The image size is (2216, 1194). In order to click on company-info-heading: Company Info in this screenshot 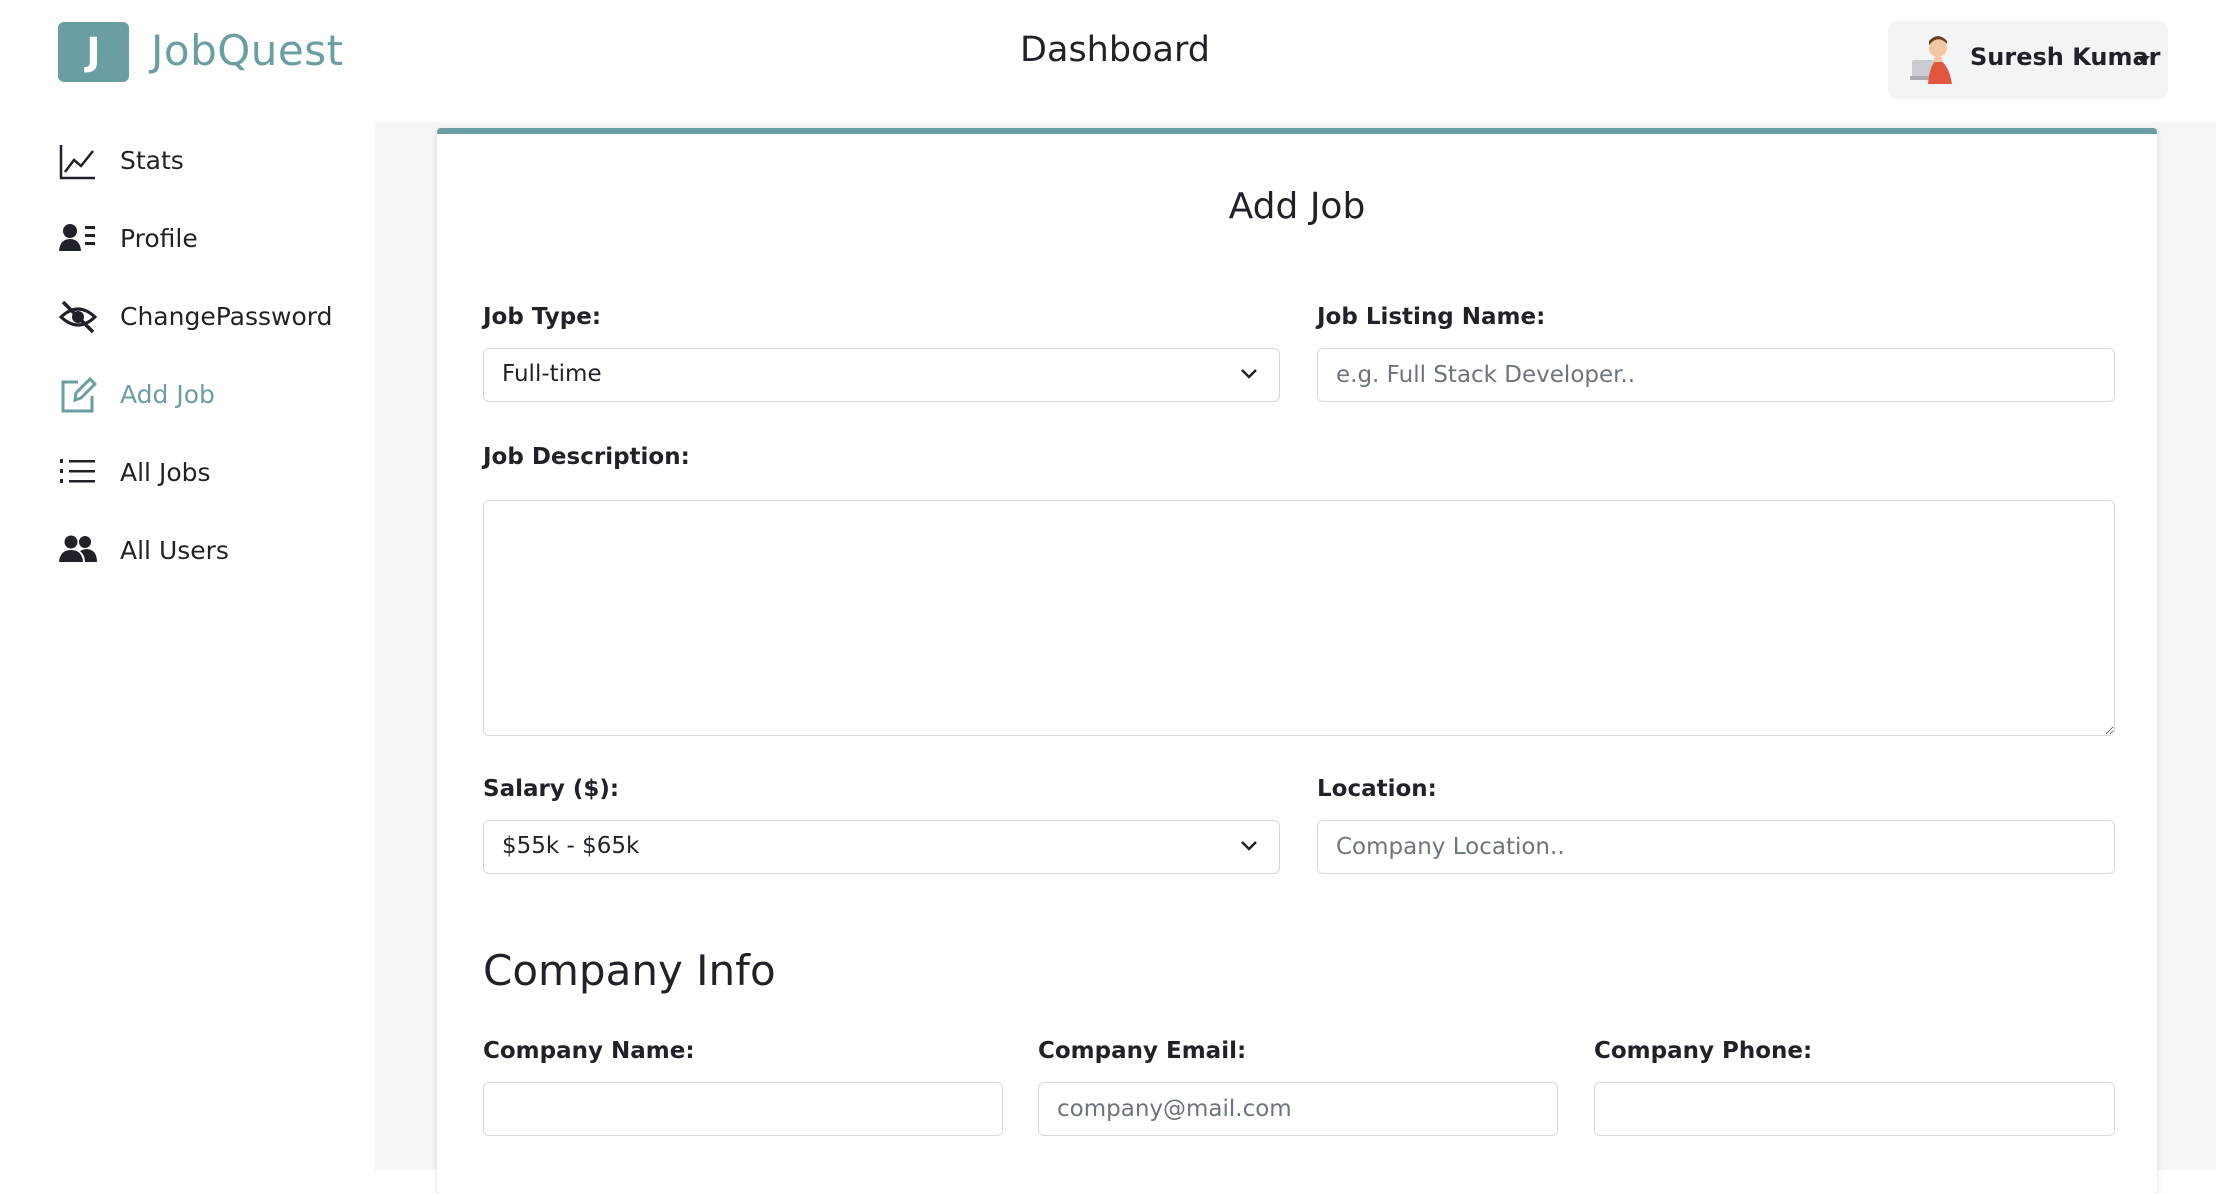, I will do `click(629, 970)`.